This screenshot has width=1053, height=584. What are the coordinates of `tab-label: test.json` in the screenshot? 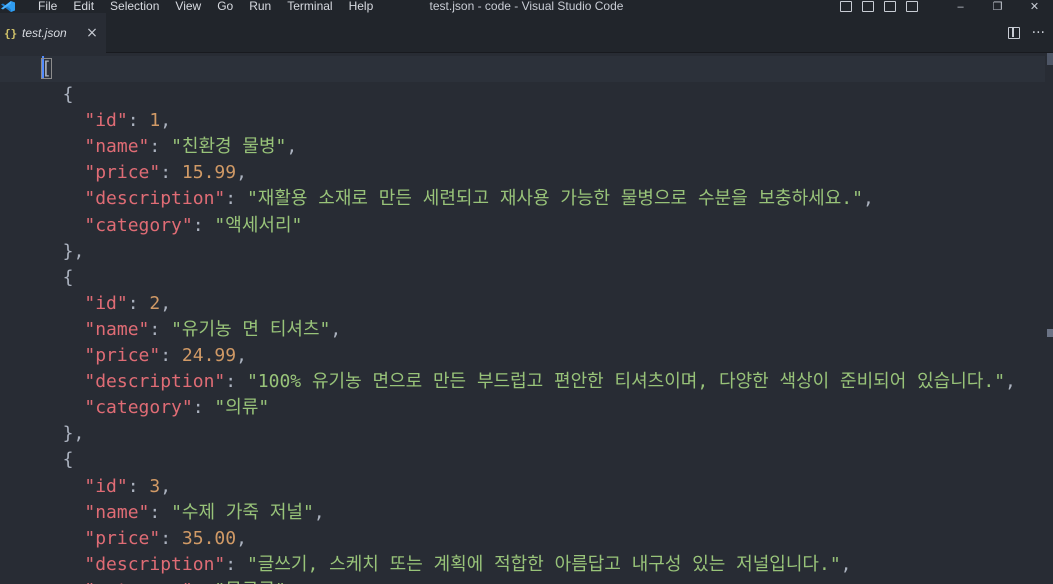 It's located at (44, 33).